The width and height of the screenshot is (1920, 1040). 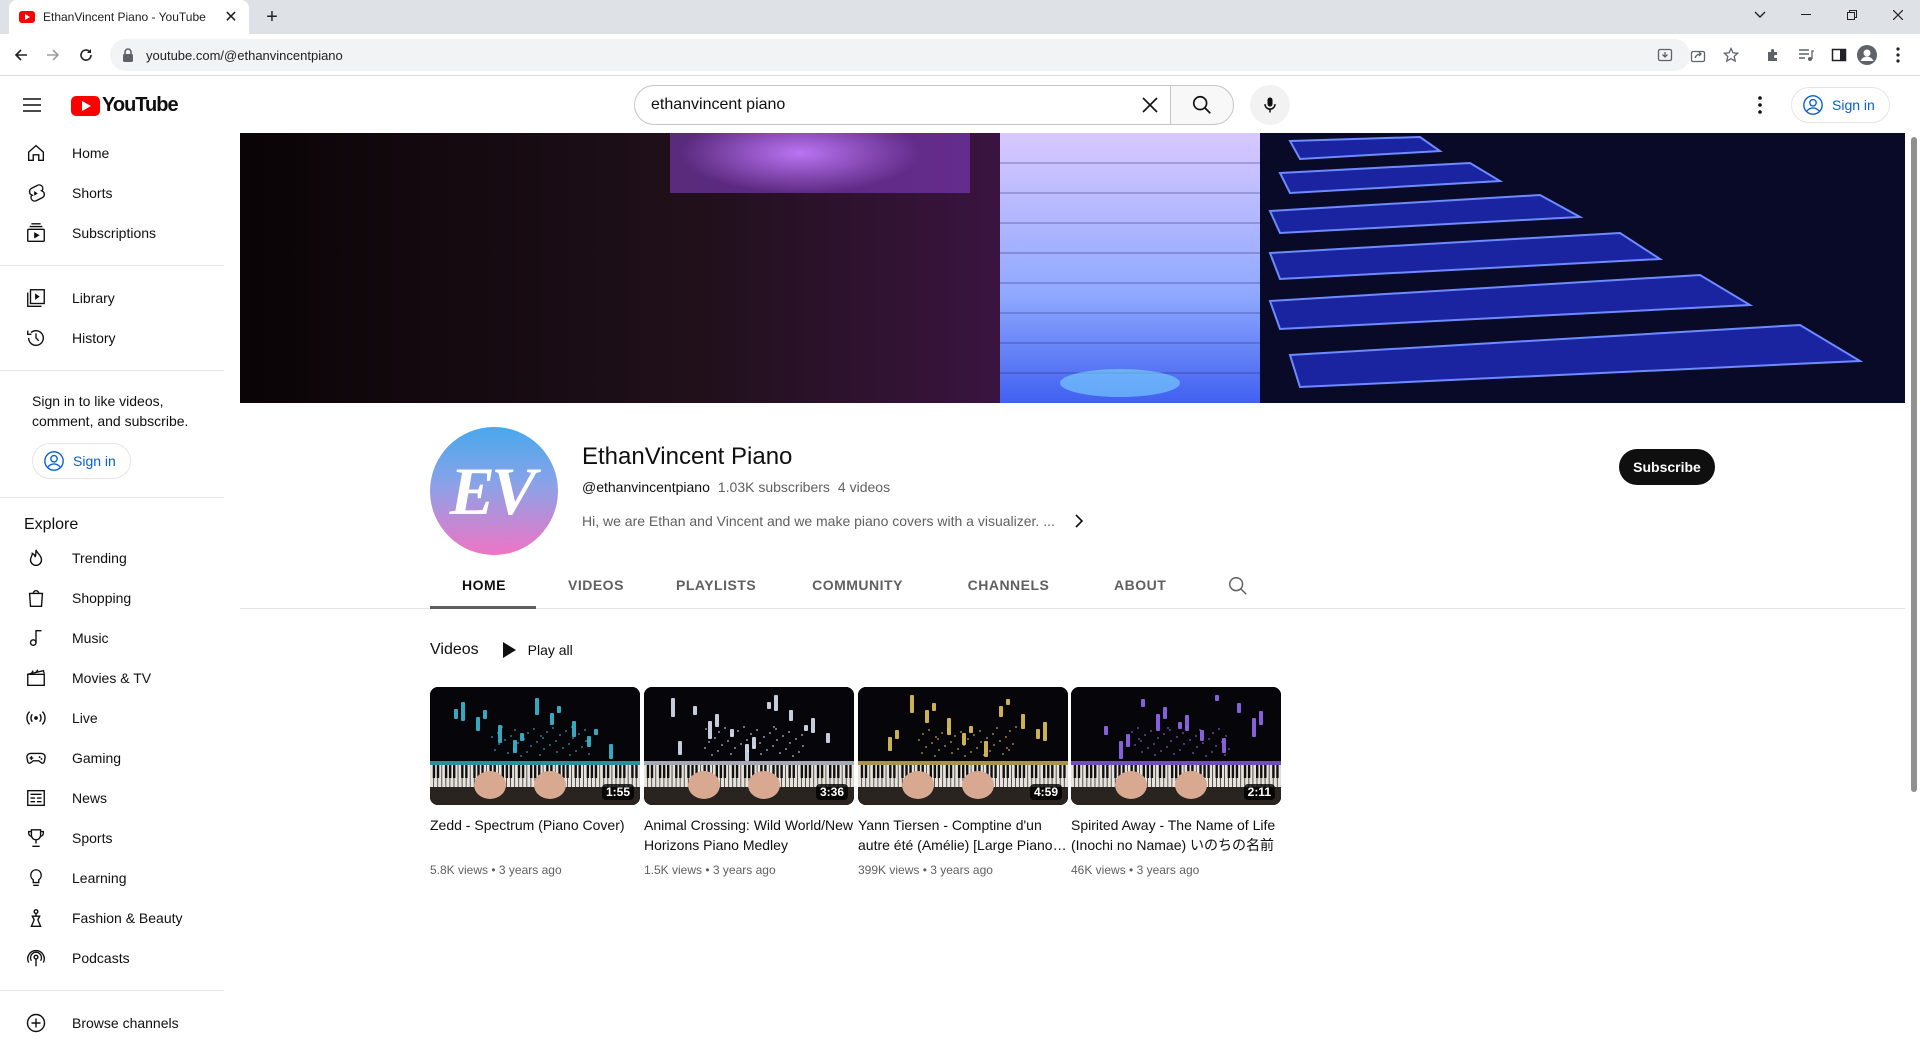 I want to click on tab-playlists: PLAYLISTS, so click(x=712, y=588).